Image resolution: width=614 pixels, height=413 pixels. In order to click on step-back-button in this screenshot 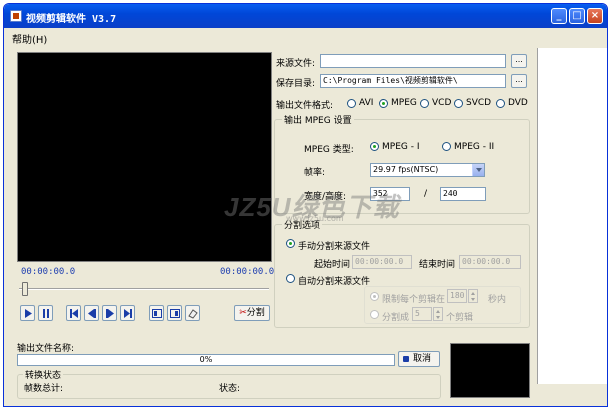, I will do `click(91, 313)`.